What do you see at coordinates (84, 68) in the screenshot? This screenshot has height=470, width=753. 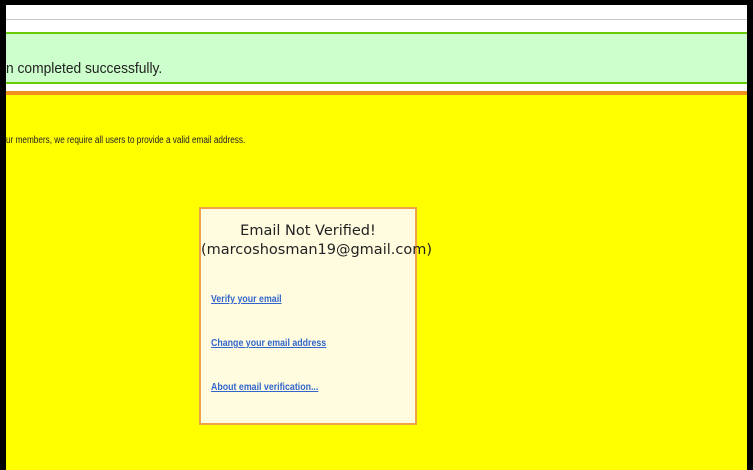 I see `success-message: n completed successfully.` at bounding box center [84, 68].